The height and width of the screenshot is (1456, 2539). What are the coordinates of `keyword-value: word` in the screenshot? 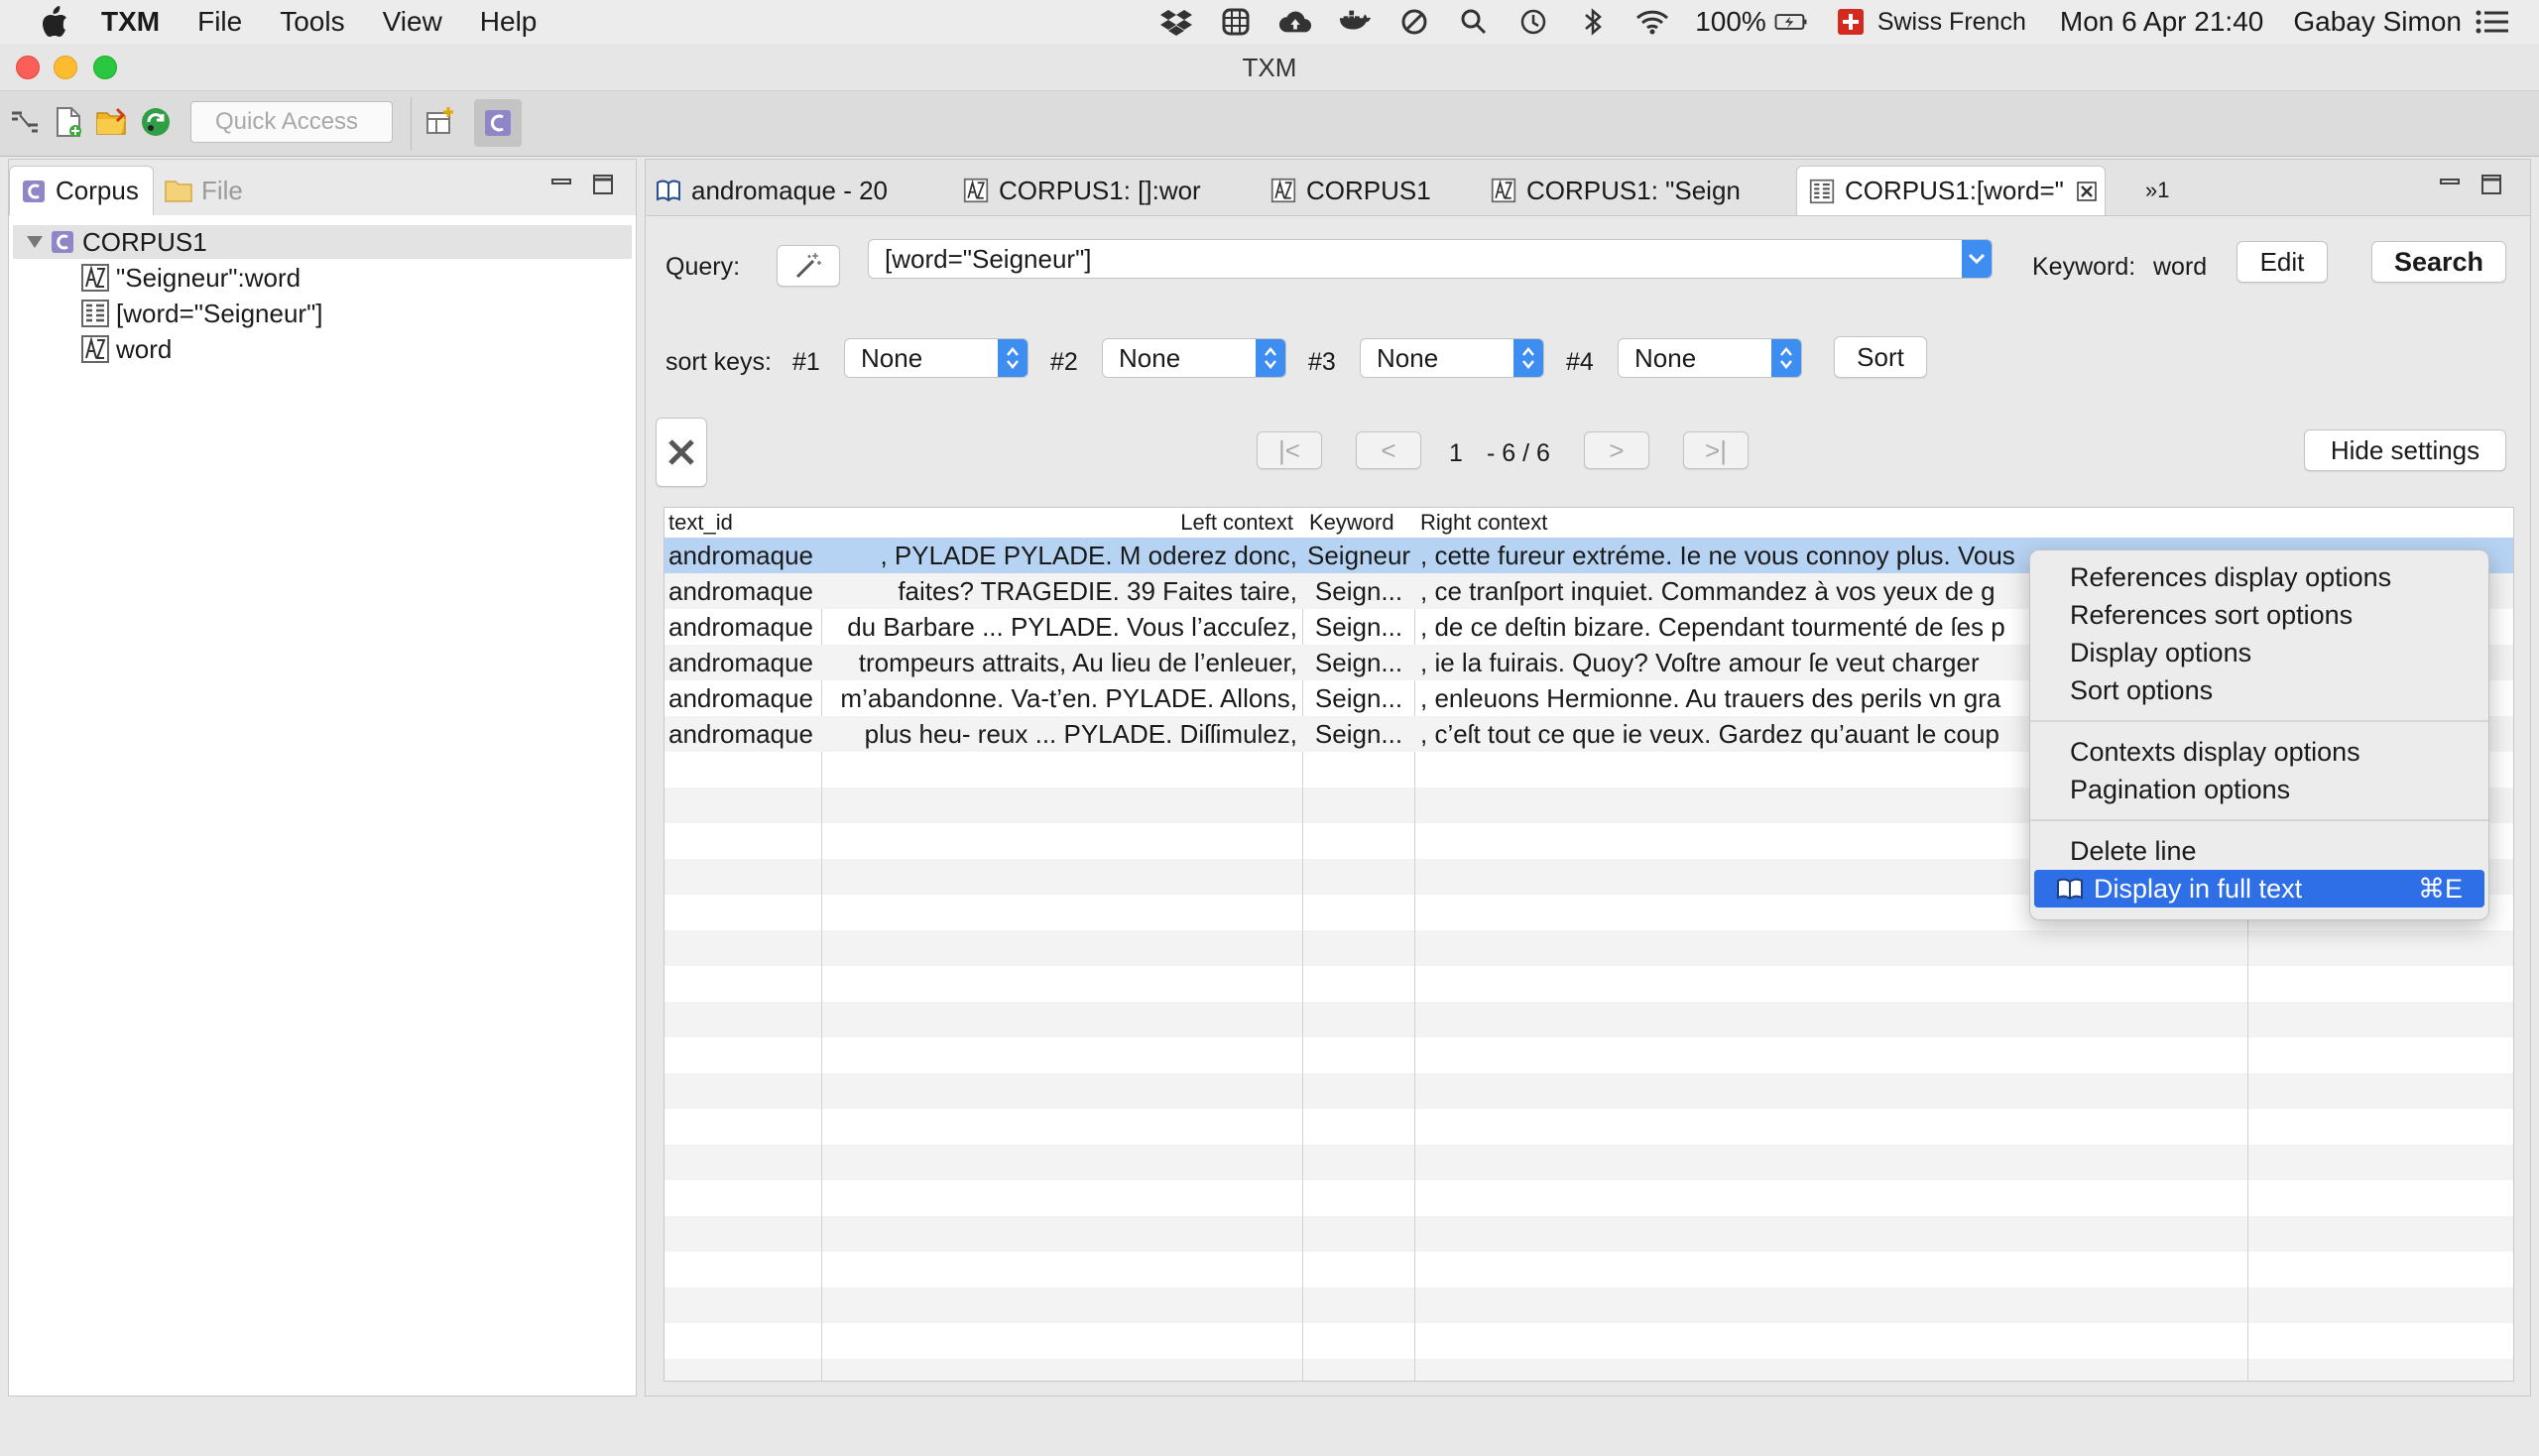 It's located at (2180, 267).